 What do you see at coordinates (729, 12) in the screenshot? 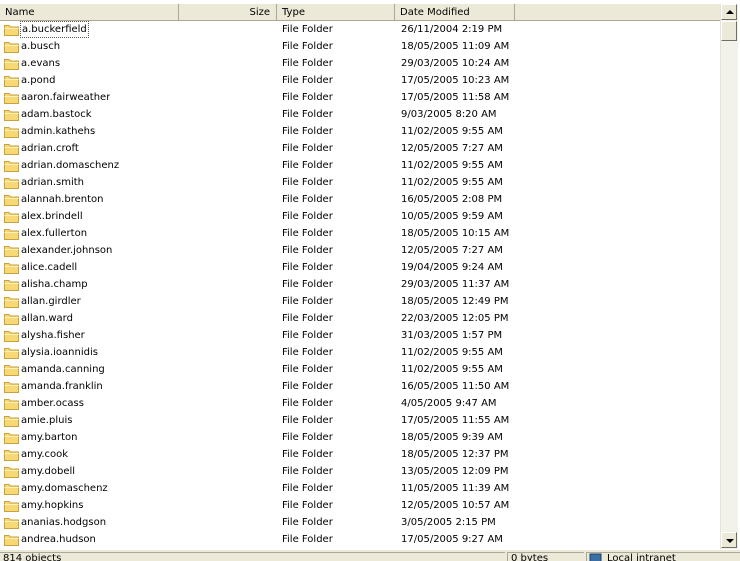
I see `scroll-up-button` at bounding box center [729, 12].